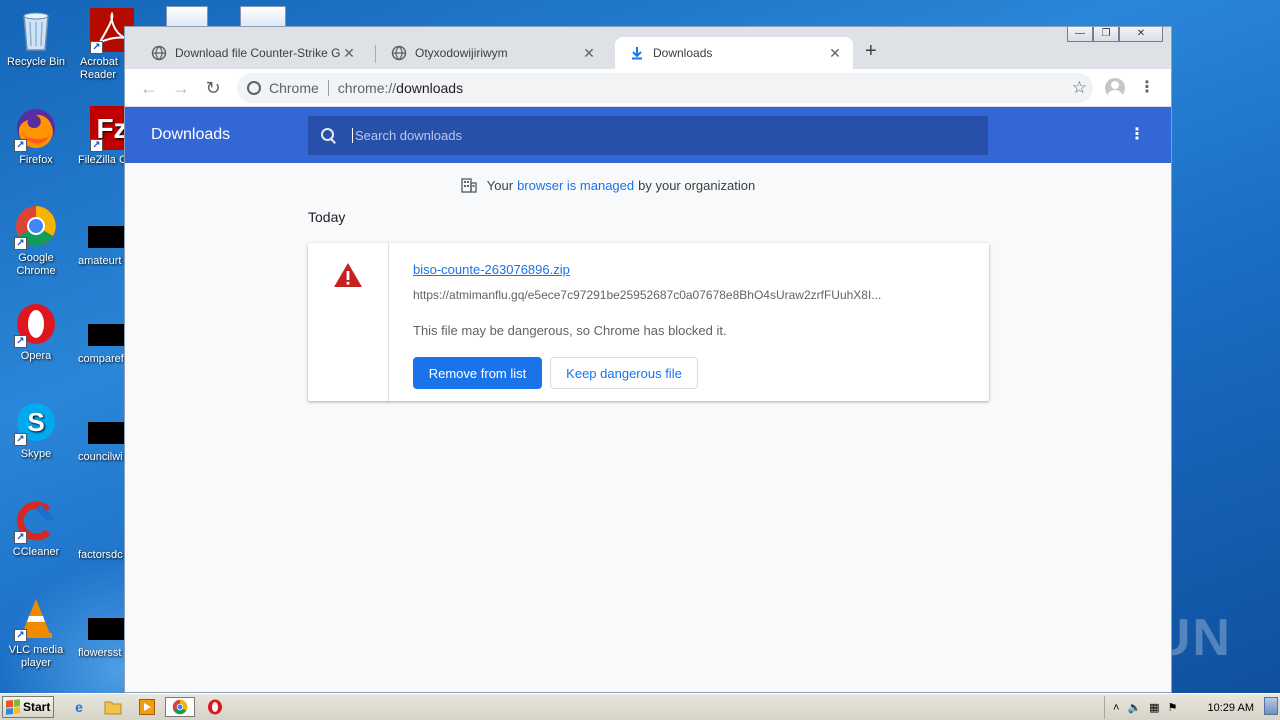 This screenshot has width=1280, height=720. I want to click on desktop-icon-recycle-bin: Recycle Bin, so click(36, 38).